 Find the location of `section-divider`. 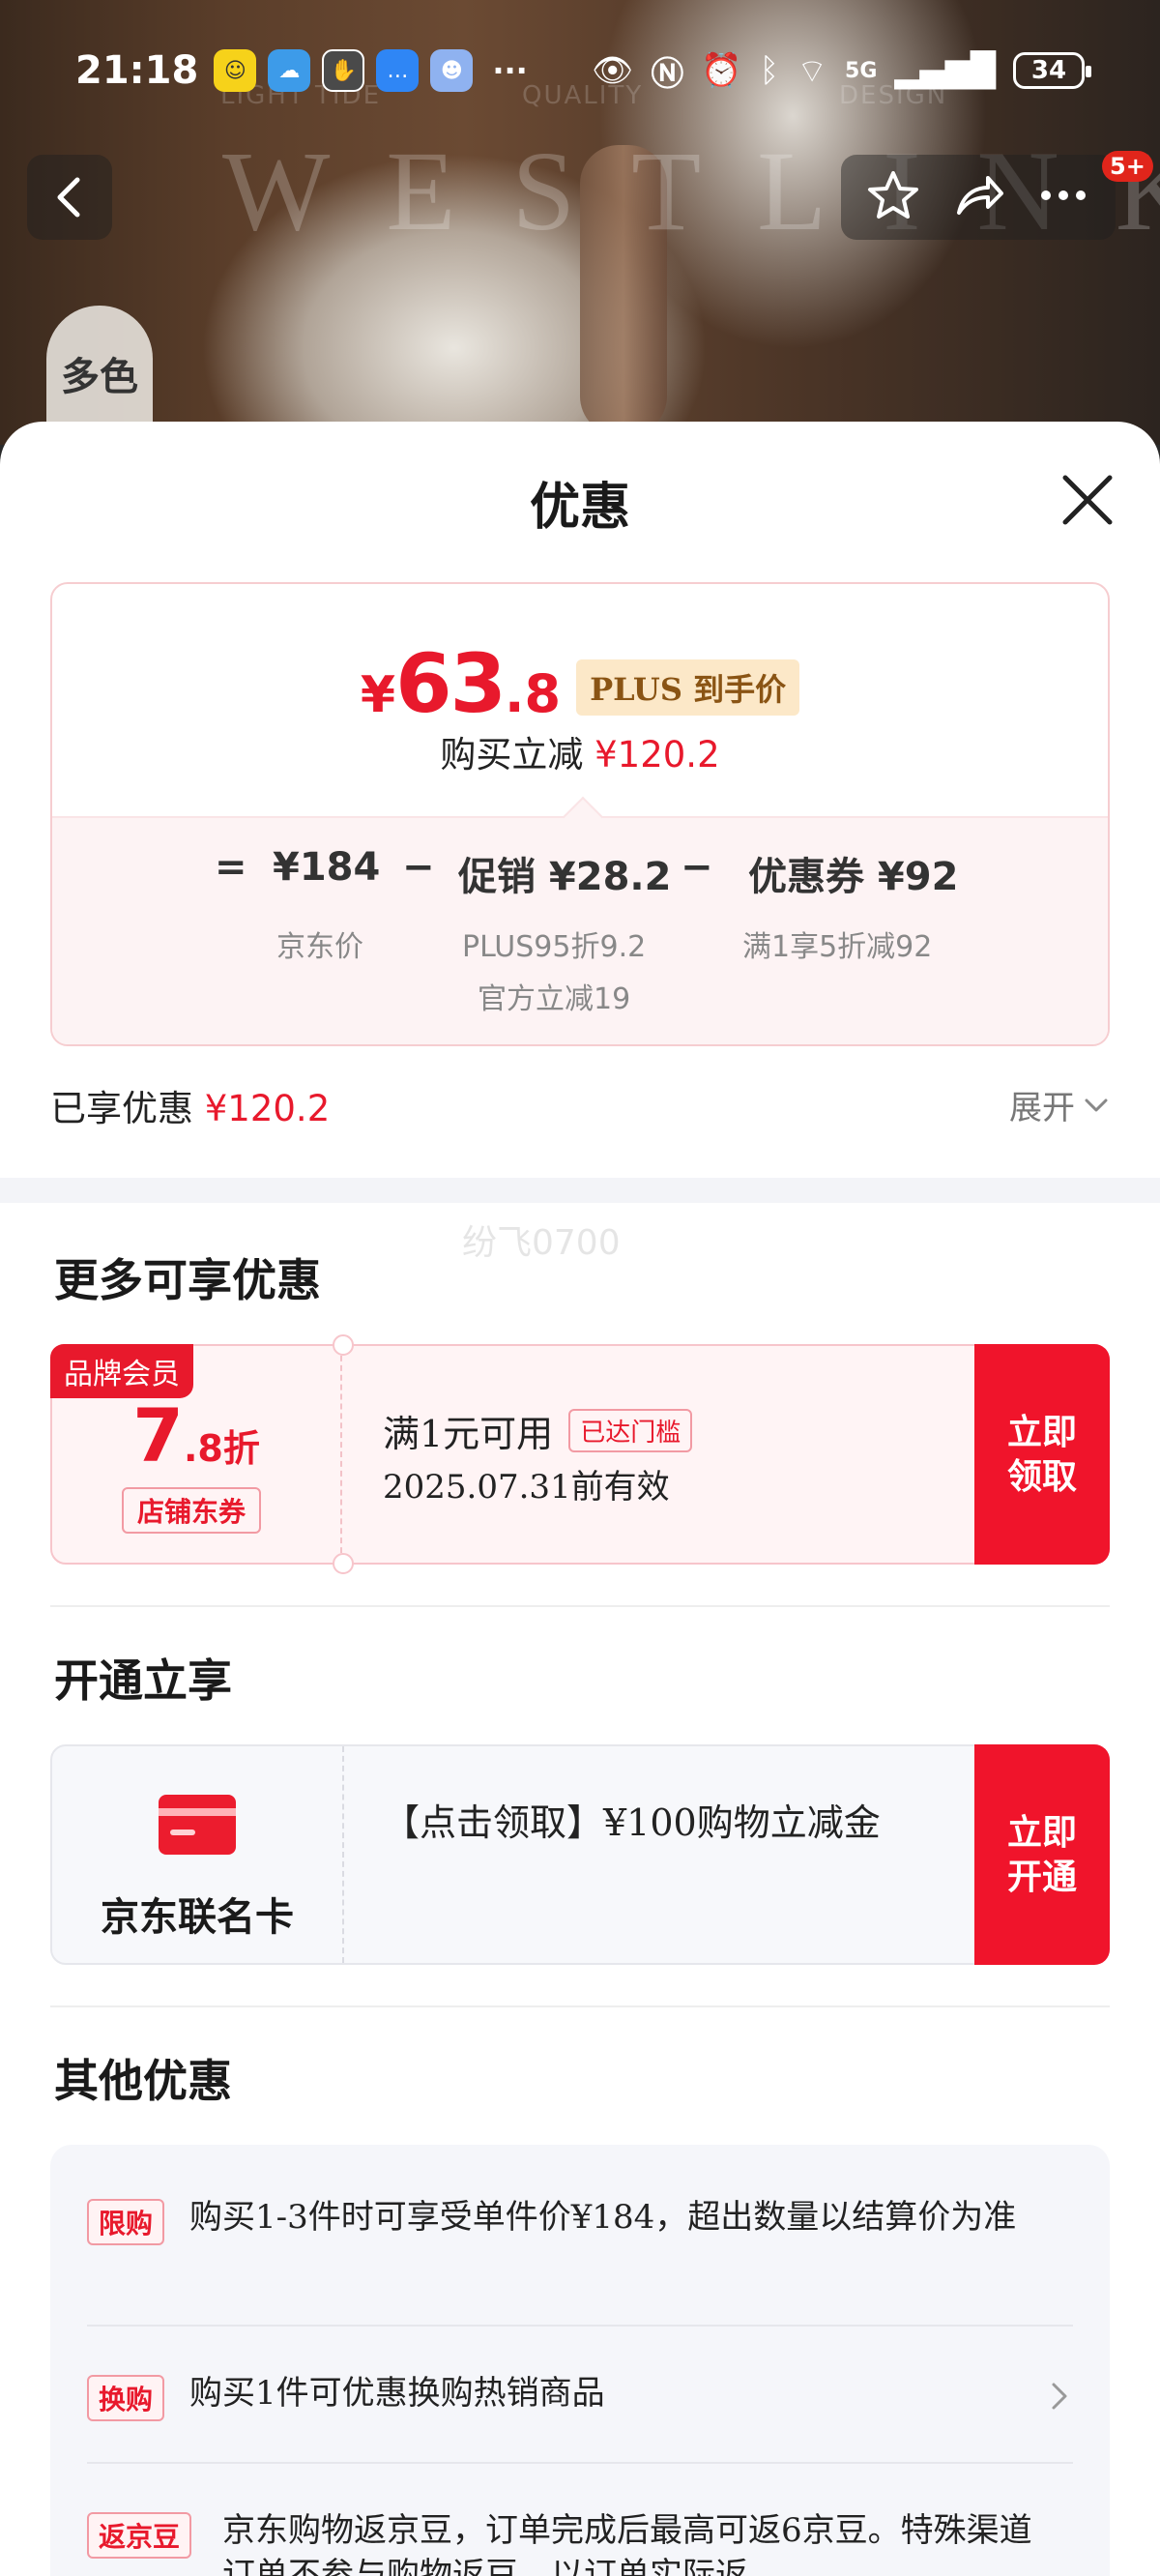

section-divider is located at coordinates (580, 1190).